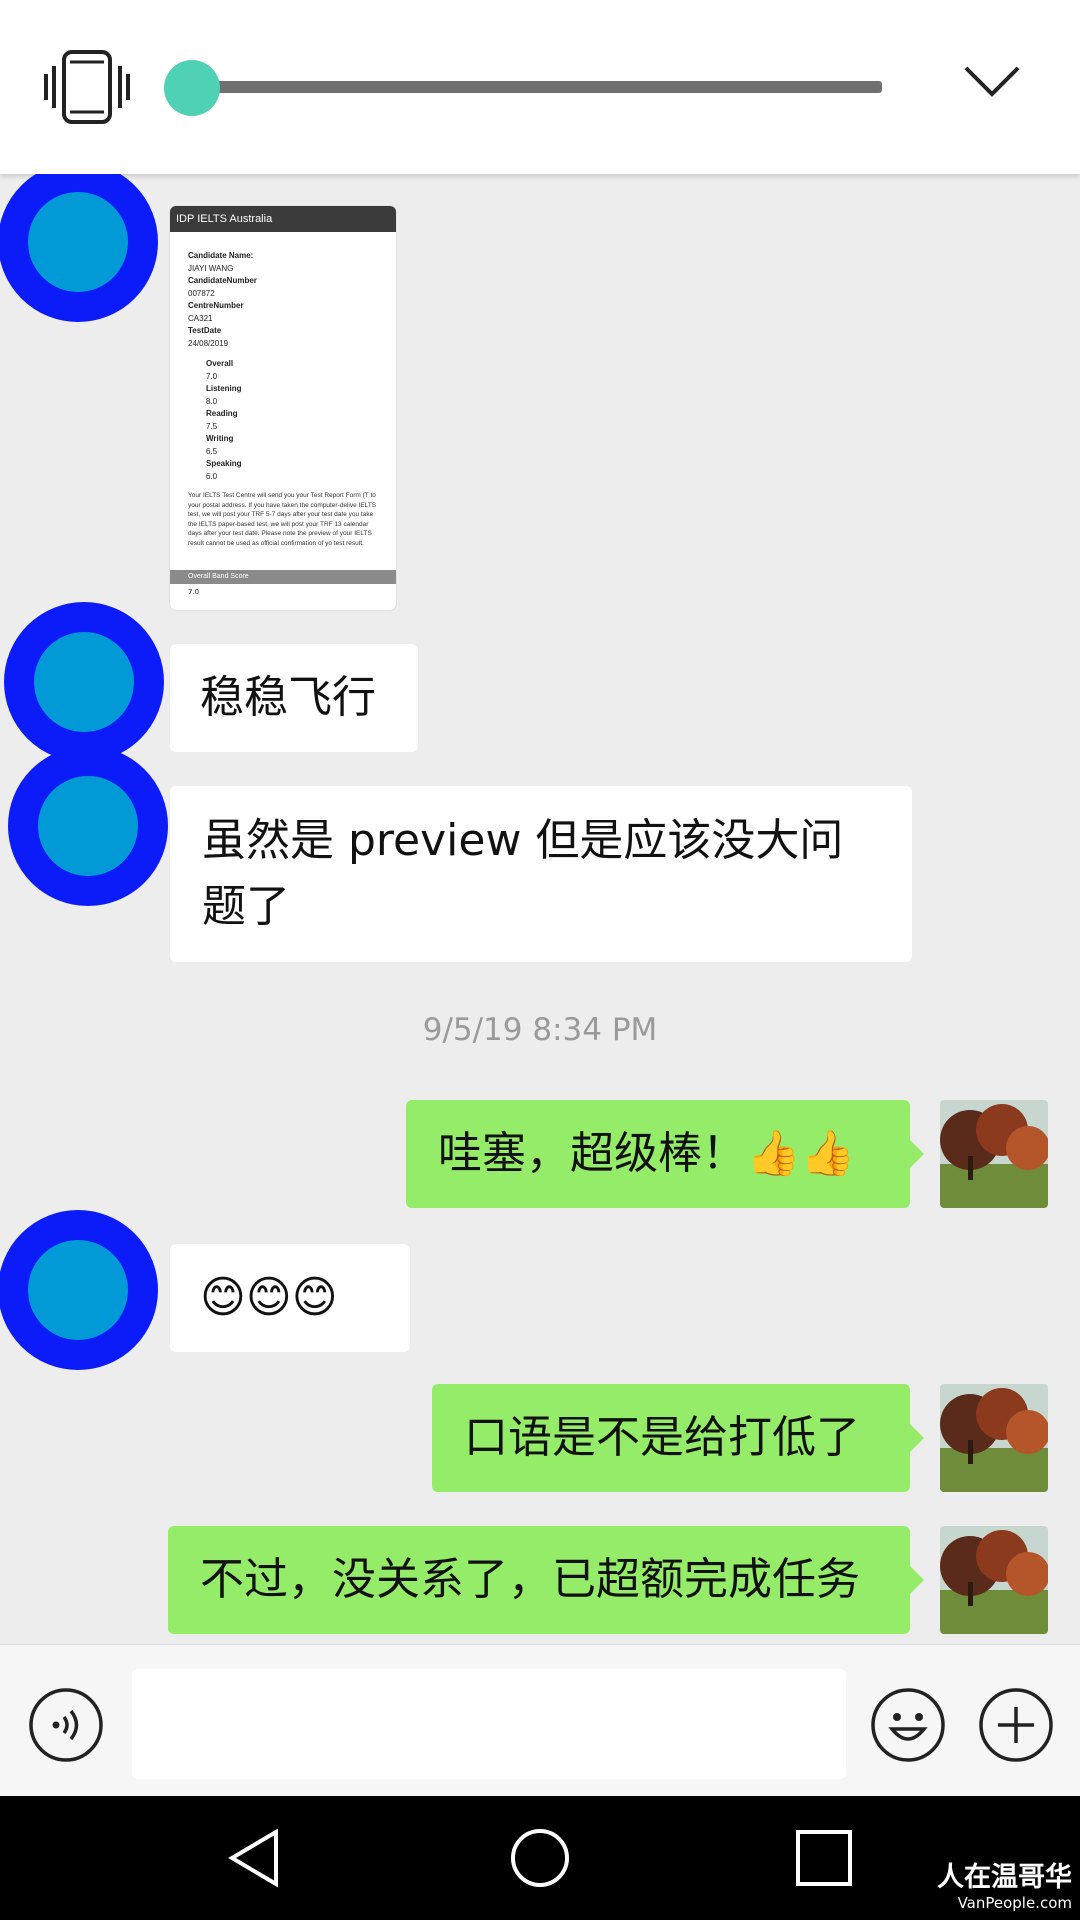 This screenshot has height=1920, width=1080. Describe the element at coordinates (201, 293) in the screenshot. I see `report-value: 007872` at that location.